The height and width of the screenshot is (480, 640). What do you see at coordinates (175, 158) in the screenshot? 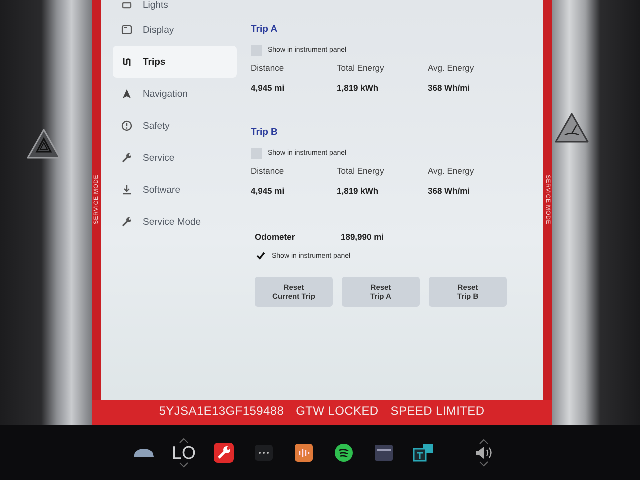
I see `sidebar-item: Service` at bounding box center [175, 158].